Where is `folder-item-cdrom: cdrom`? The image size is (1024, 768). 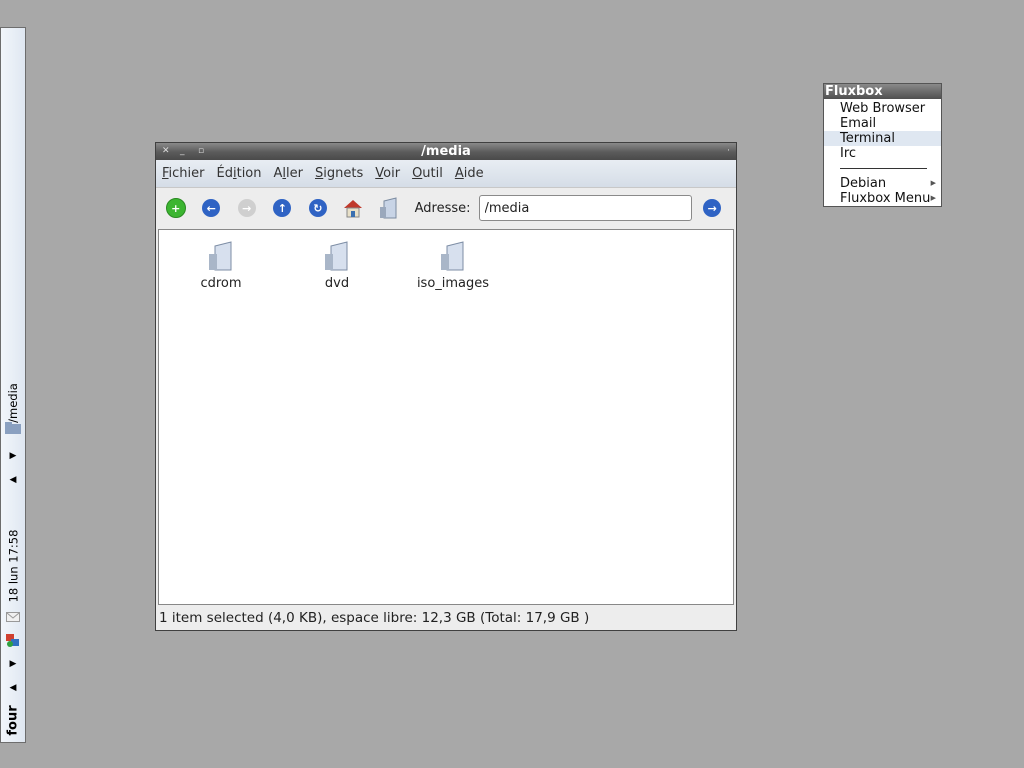
folder-item-cdrom: cdrom is located at coordinates (221, 265).